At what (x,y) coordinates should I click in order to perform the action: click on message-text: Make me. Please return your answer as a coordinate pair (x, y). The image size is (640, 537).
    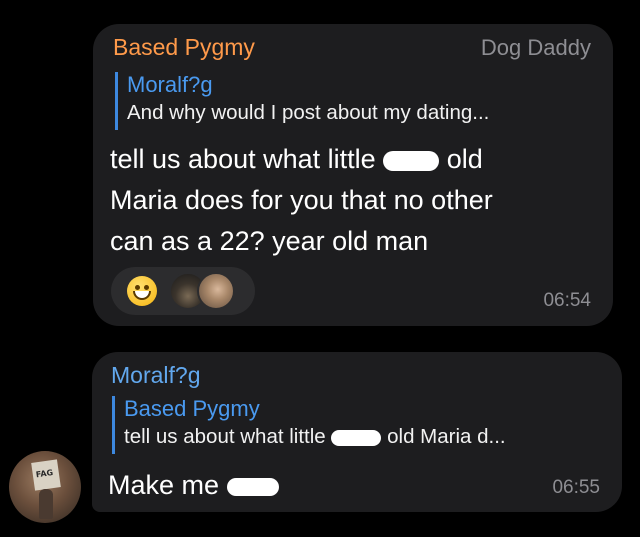
    Looking at the image, I should click on (318, 485).